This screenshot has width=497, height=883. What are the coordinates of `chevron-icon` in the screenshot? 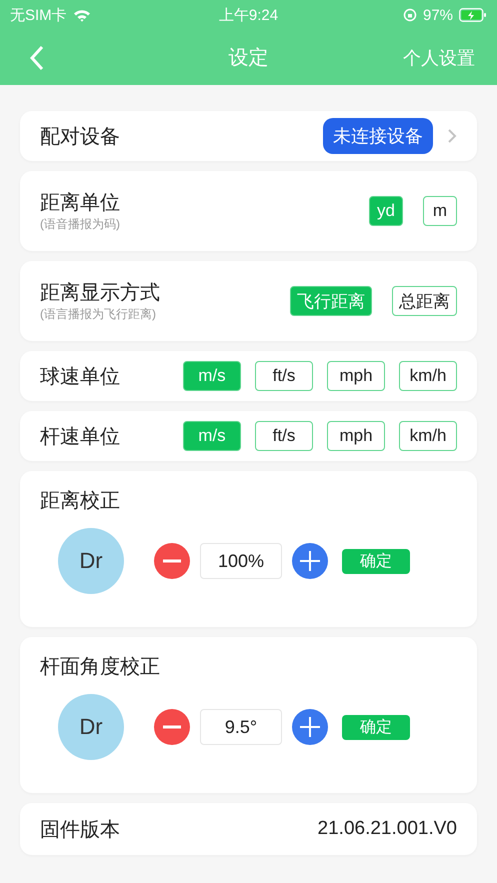 It's located at (452, 136).